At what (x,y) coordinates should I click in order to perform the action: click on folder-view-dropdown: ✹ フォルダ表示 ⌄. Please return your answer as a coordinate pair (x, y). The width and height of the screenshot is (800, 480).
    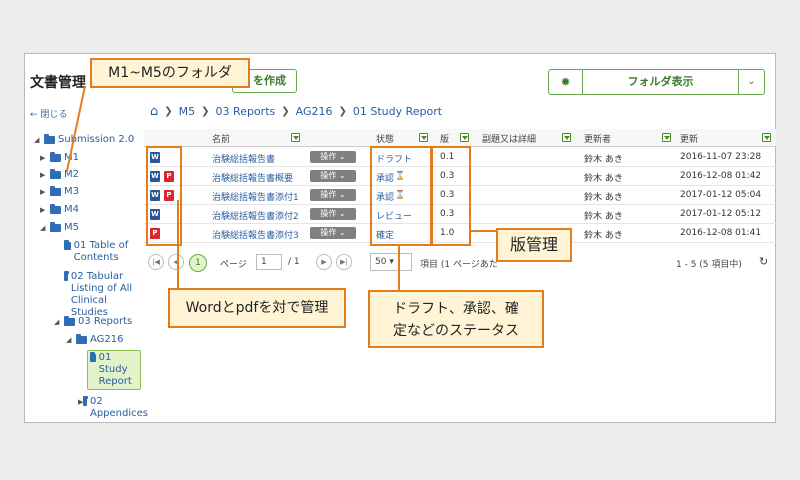
    Looking at the image, I should click on (656, 82).